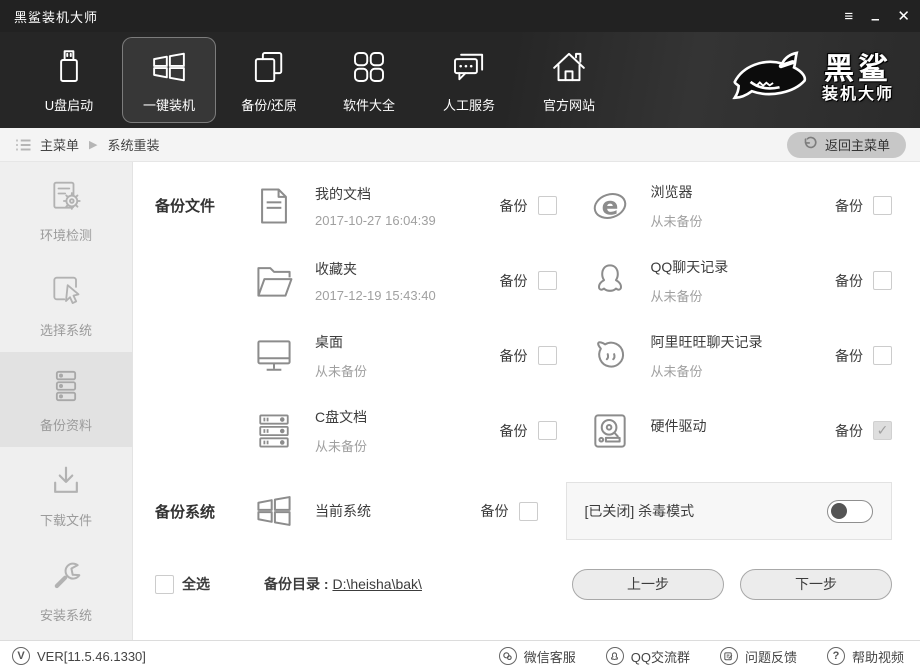  What do you see at coordinates (407, 511) in the screenshot?
I see `backup-item-current-system: 当前系统 备份` at bounding box center [407, 511].